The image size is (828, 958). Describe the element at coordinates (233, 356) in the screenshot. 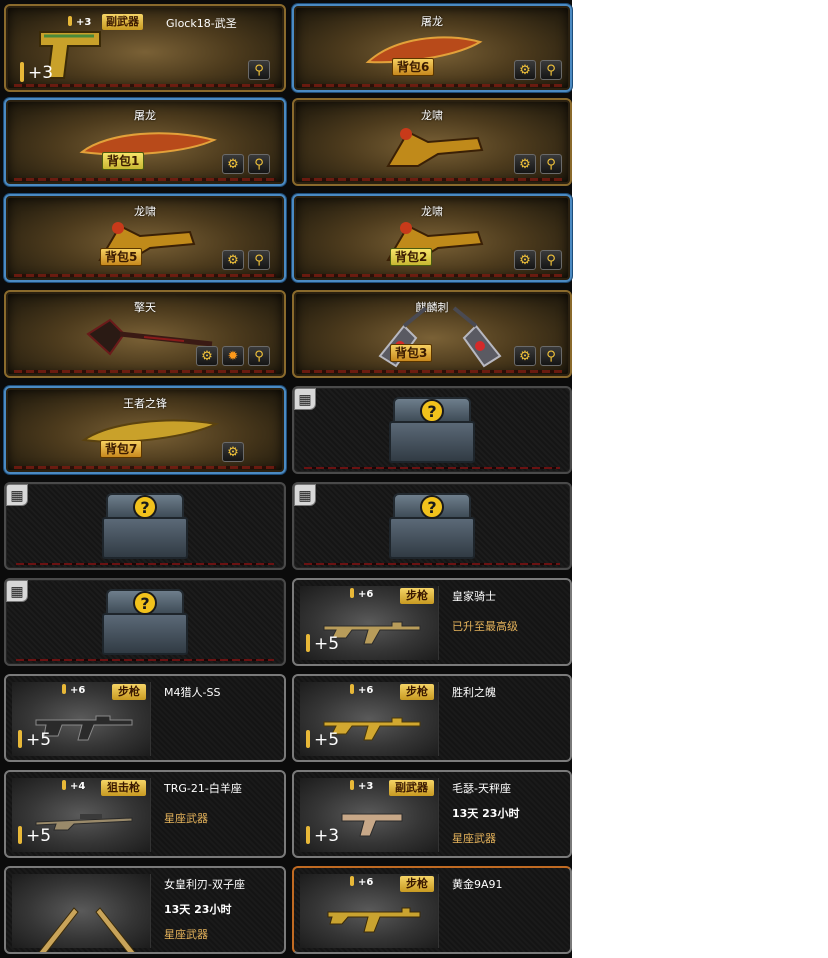

I see `gear-icon: ✹` at that location.